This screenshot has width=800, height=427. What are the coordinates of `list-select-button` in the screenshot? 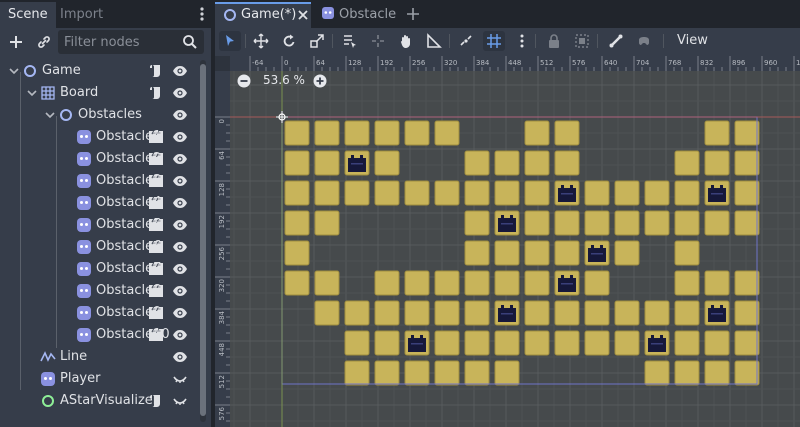 It's located at (350, 41).